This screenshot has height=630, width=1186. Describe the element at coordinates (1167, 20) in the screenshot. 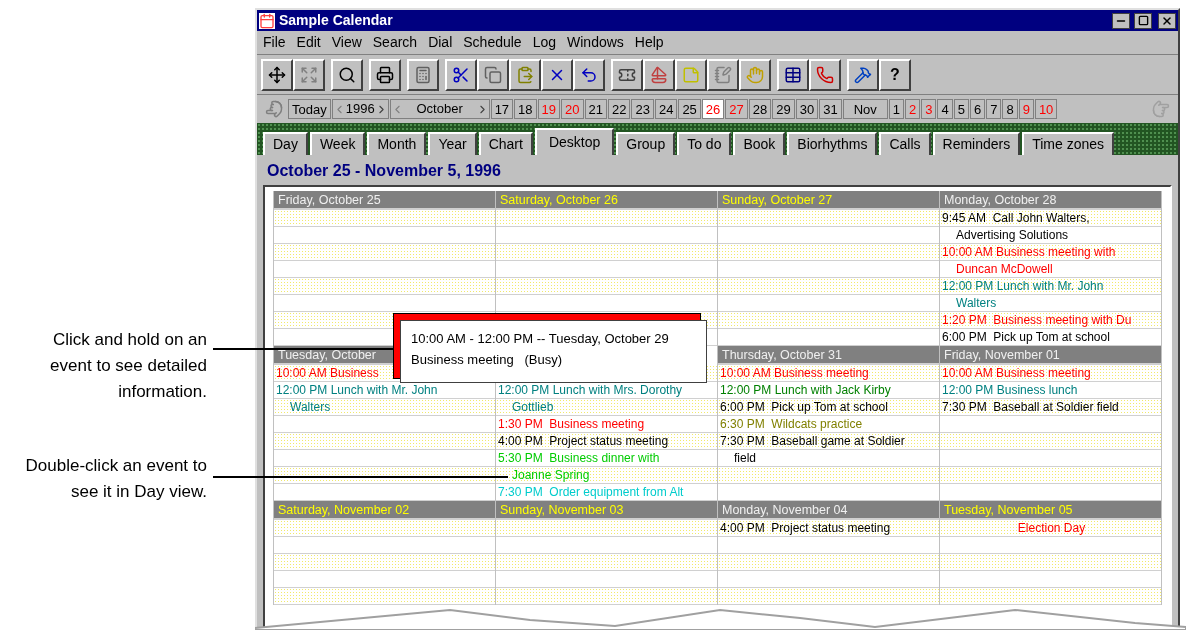

I see `close-button` at that location.